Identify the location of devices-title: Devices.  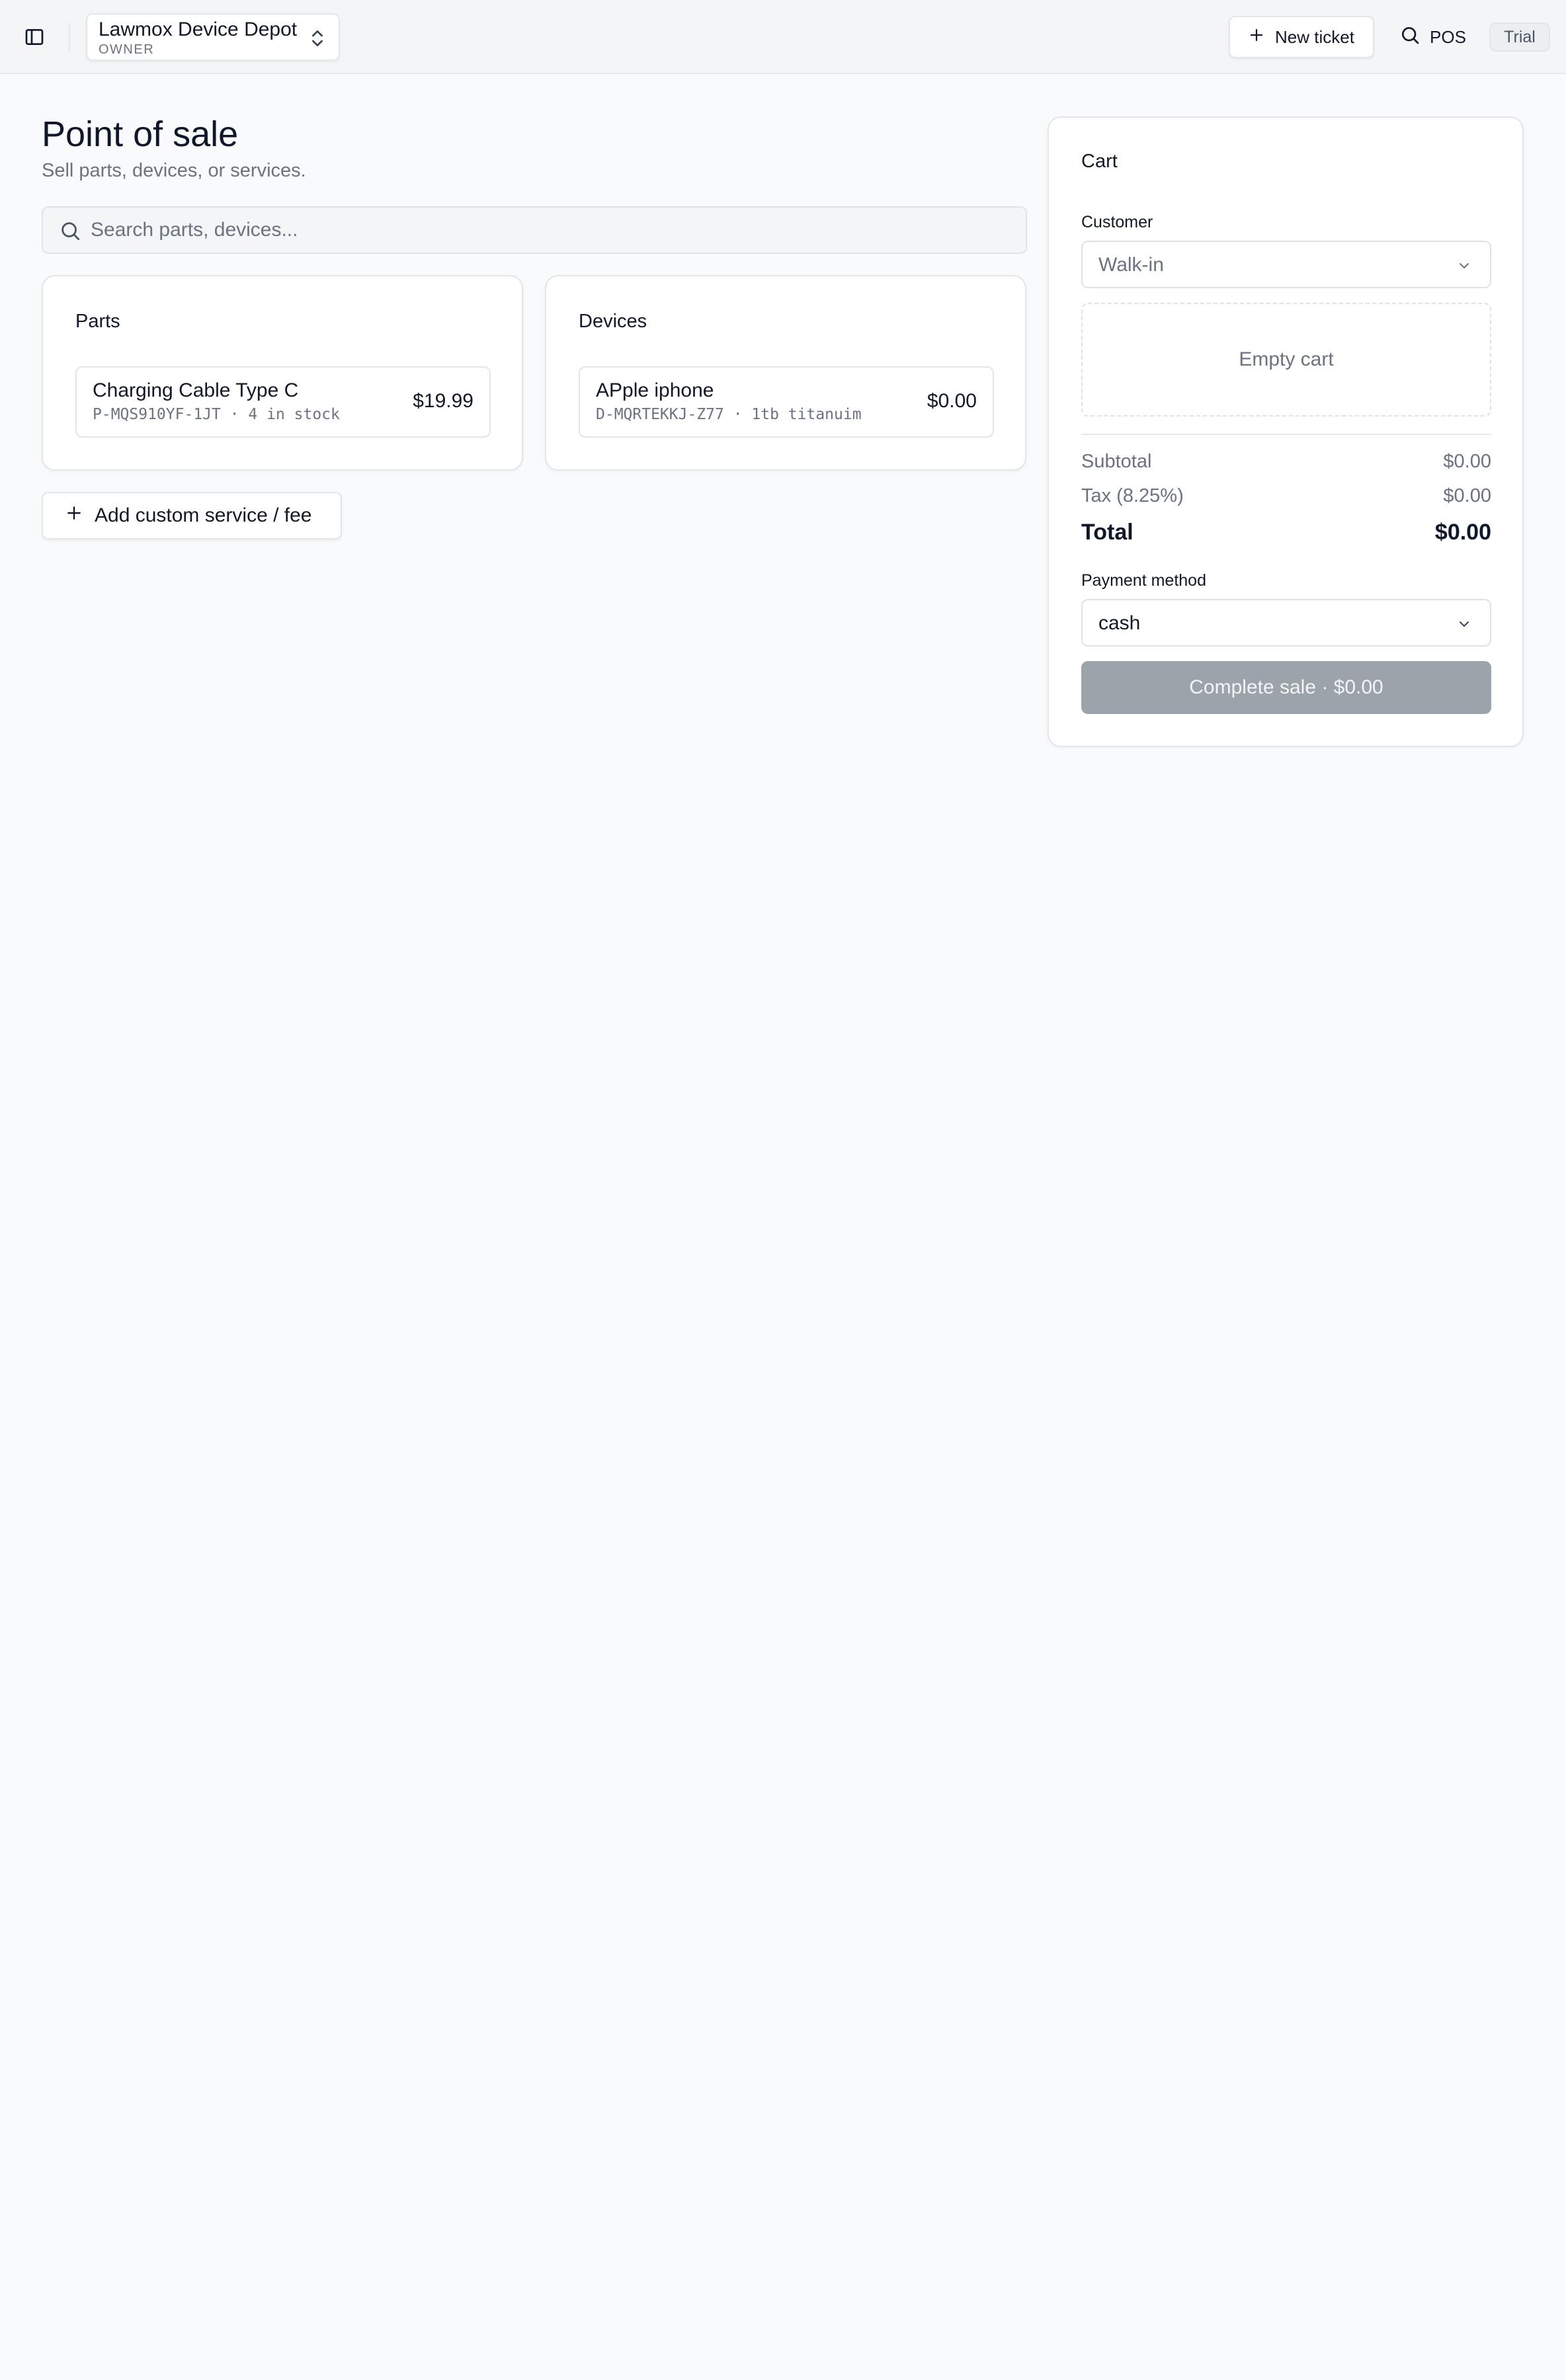
(613, 321).